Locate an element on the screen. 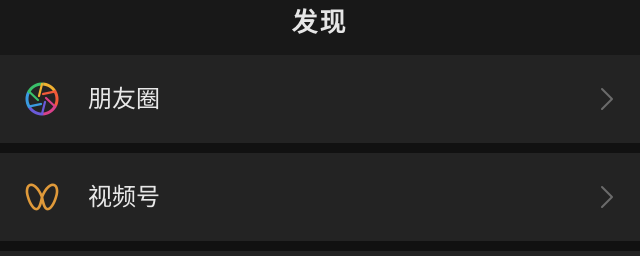  list-item-label: 视频号 is located at coordinates (124, 197).